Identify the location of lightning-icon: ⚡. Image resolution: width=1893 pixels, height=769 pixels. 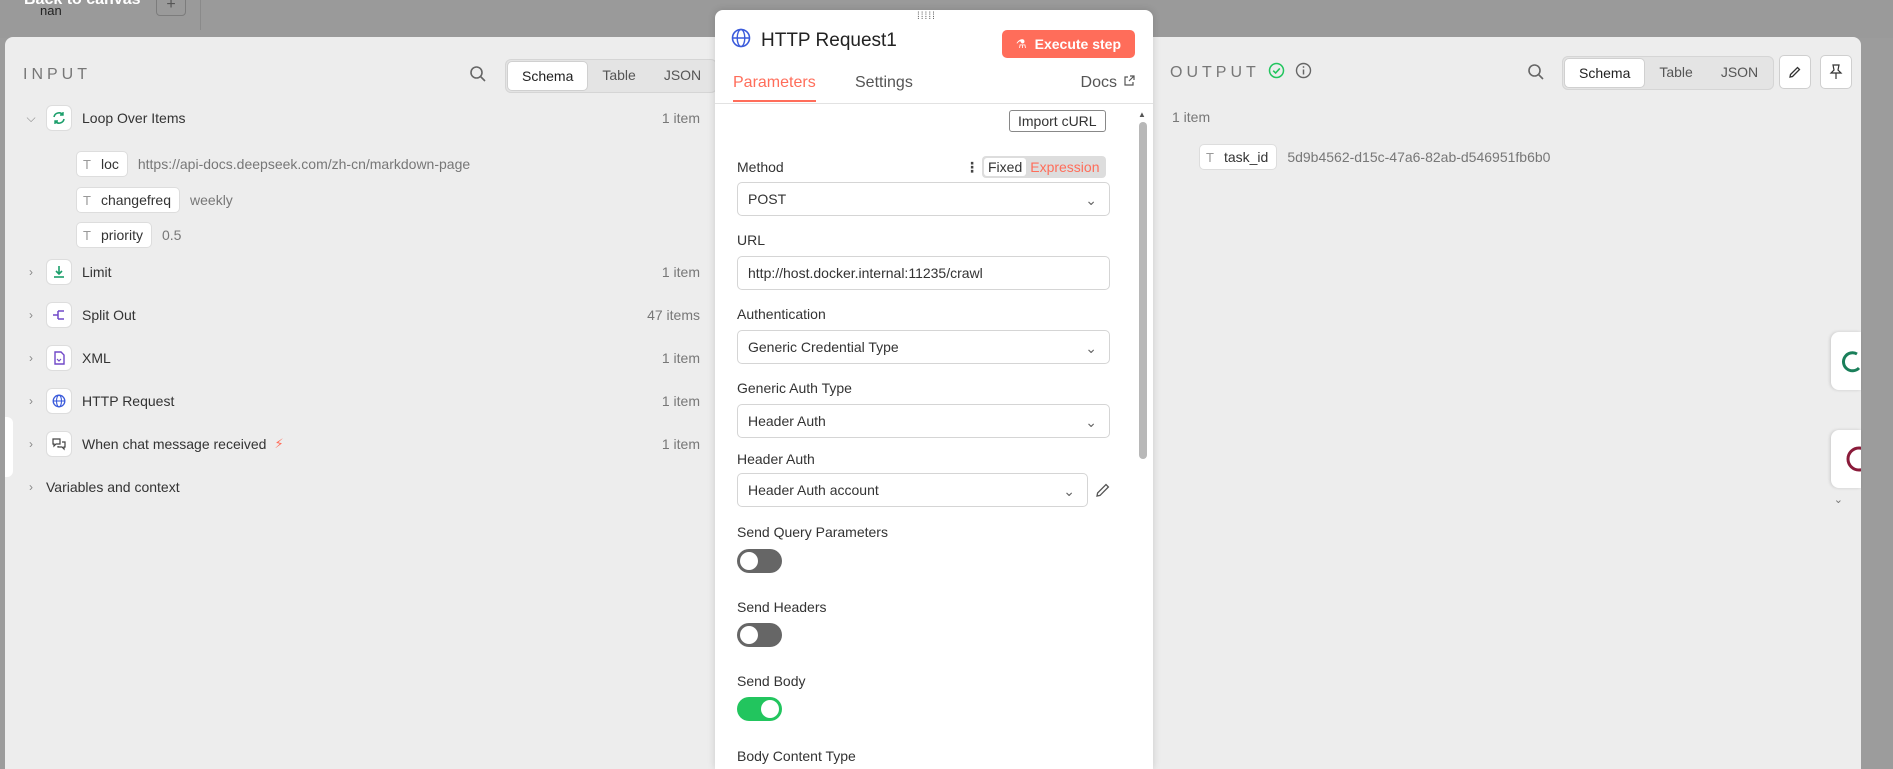
(279, 443).